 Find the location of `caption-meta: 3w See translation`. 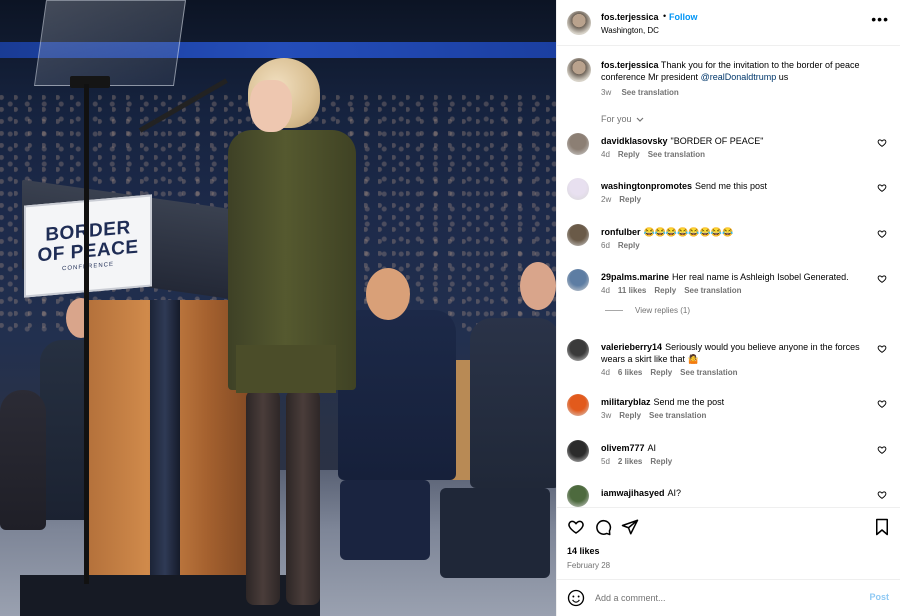

caption-meta: 3w See translation is located at coordinates (640, 92).